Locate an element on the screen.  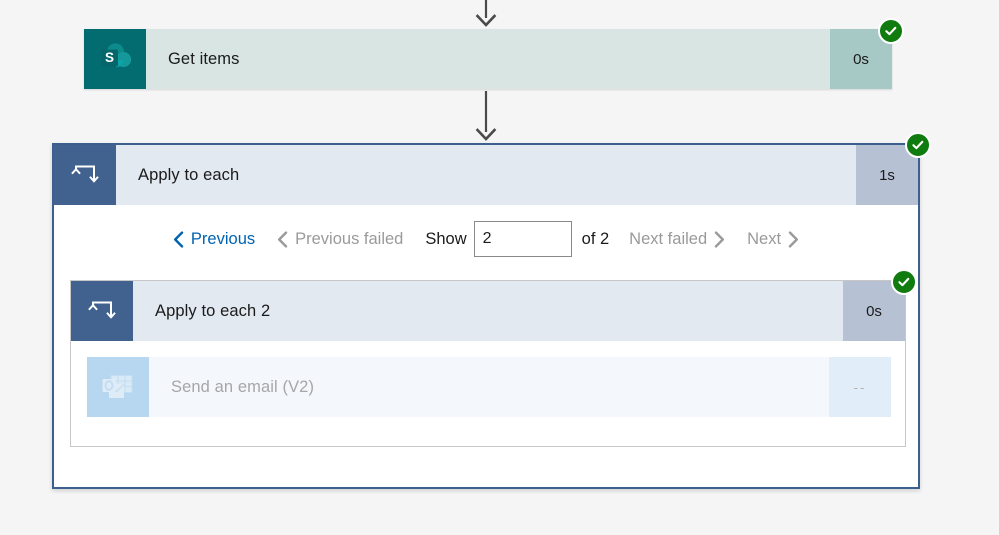
connector-to-apply-to-each is located at coordinates (486, 118).